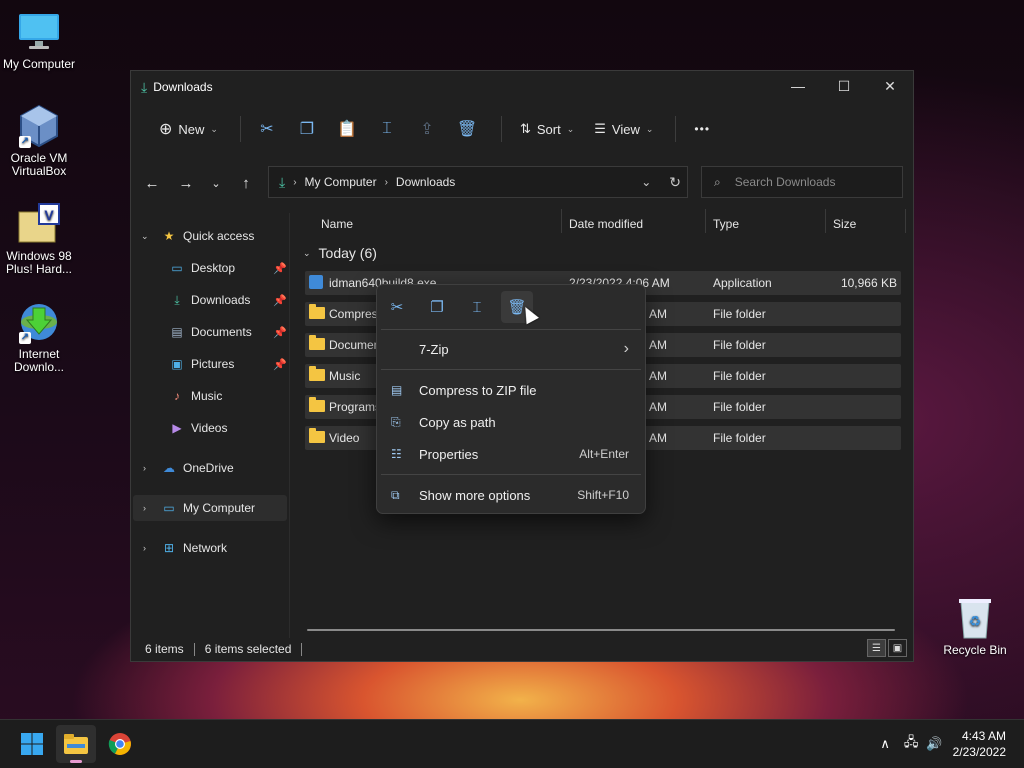 This screenshot has height=768, width=1024. I want to click on trash-icon: 🗑, so click(467, 129).